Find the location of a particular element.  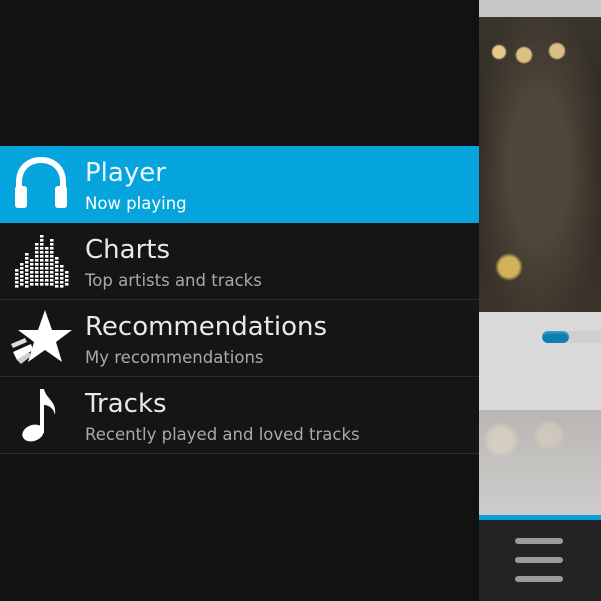

menu-item-tracks: Tracks Recently played and loved tracks is located at coordinates (239, 415).